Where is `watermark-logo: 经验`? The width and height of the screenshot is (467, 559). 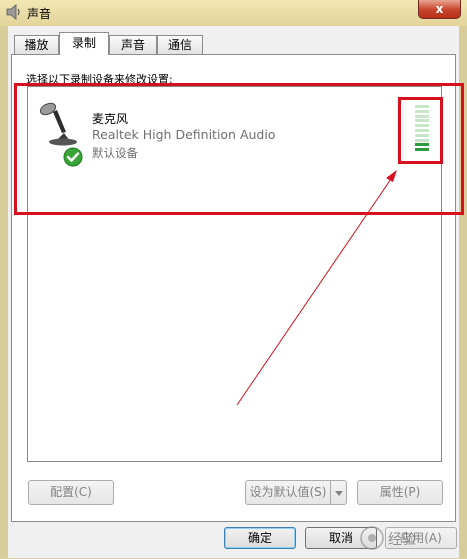 watermark-logo: 经验 is located at coordinates (410, 539).